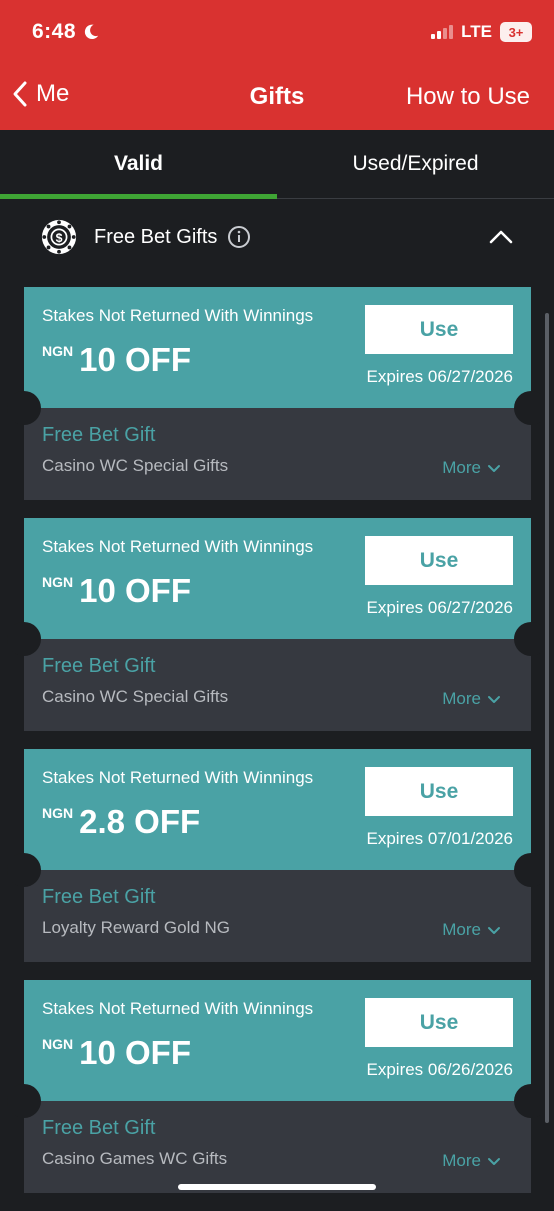 Image resolution: width=554 pixels, height=1211 pixels. Describe the element at coordinates (20, 94) in the screenshot. I see `chevron-left-icon` at that location.